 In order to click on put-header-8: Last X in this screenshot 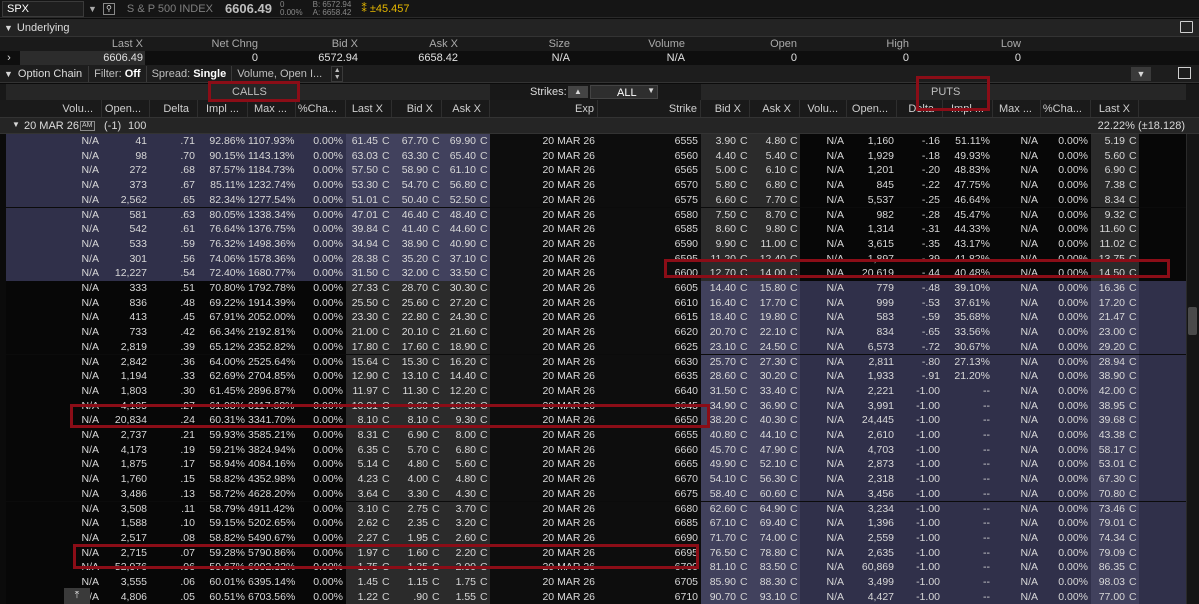, I will do `click(1115, 108)`.